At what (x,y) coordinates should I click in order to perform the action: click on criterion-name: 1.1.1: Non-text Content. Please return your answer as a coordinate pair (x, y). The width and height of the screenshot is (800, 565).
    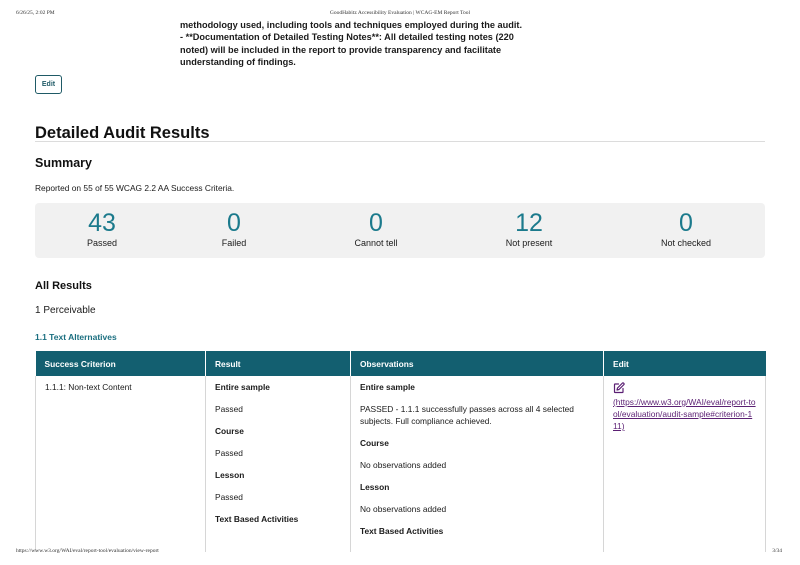
    Looking at the image, I should click on (88, 387).